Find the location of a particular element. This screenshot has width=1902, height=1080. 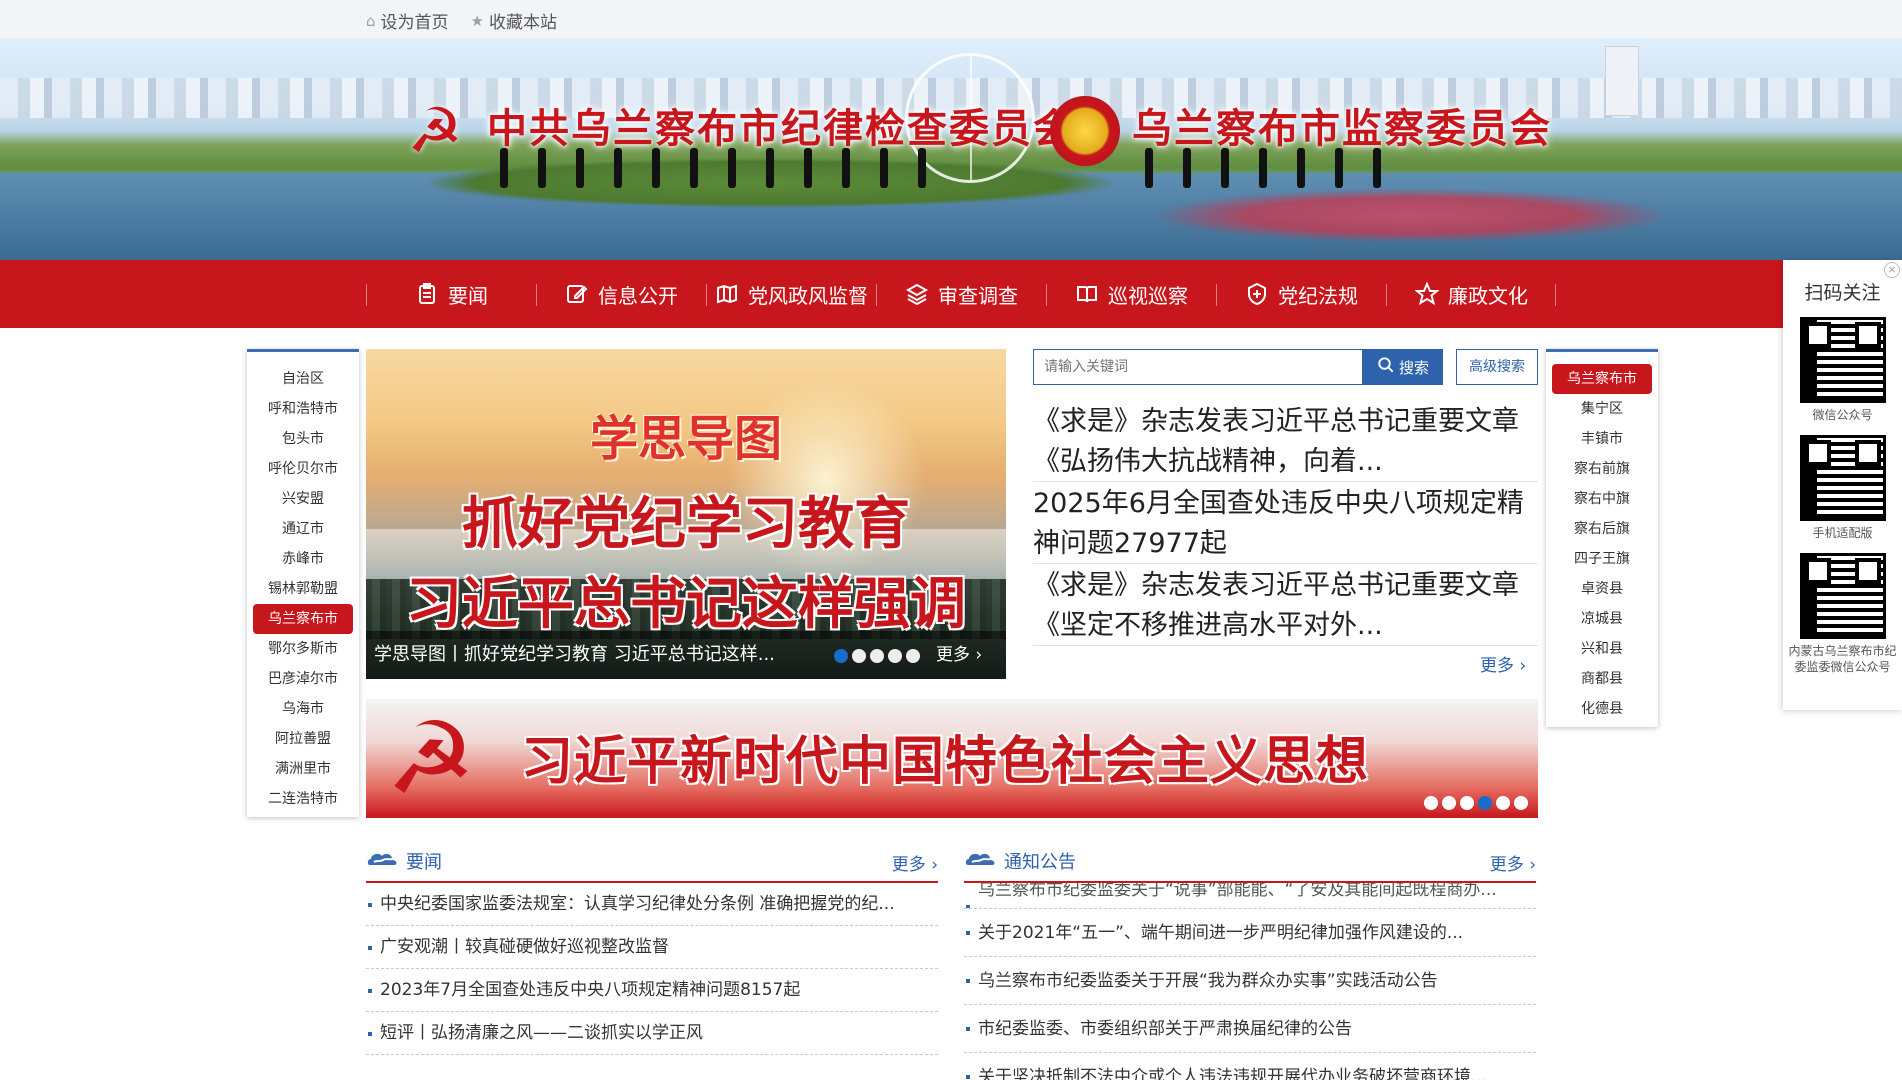

region-item: 呼和浩特市 is located at coordinates (303, 409).